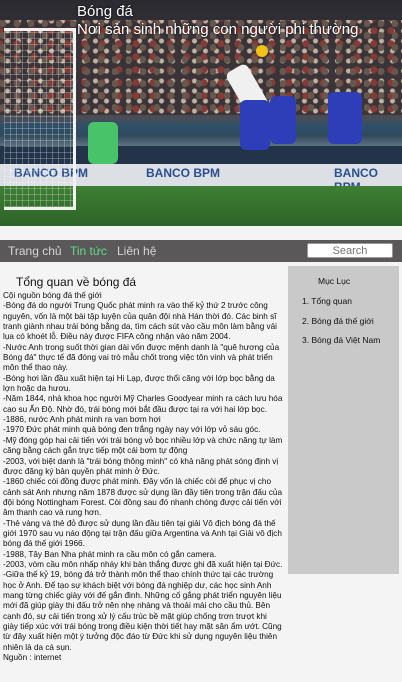  What do you see at coordinates (136, 251) in the screenshot?
I see `nav-contact: Liên hệ` at bounding box center [136, 251].